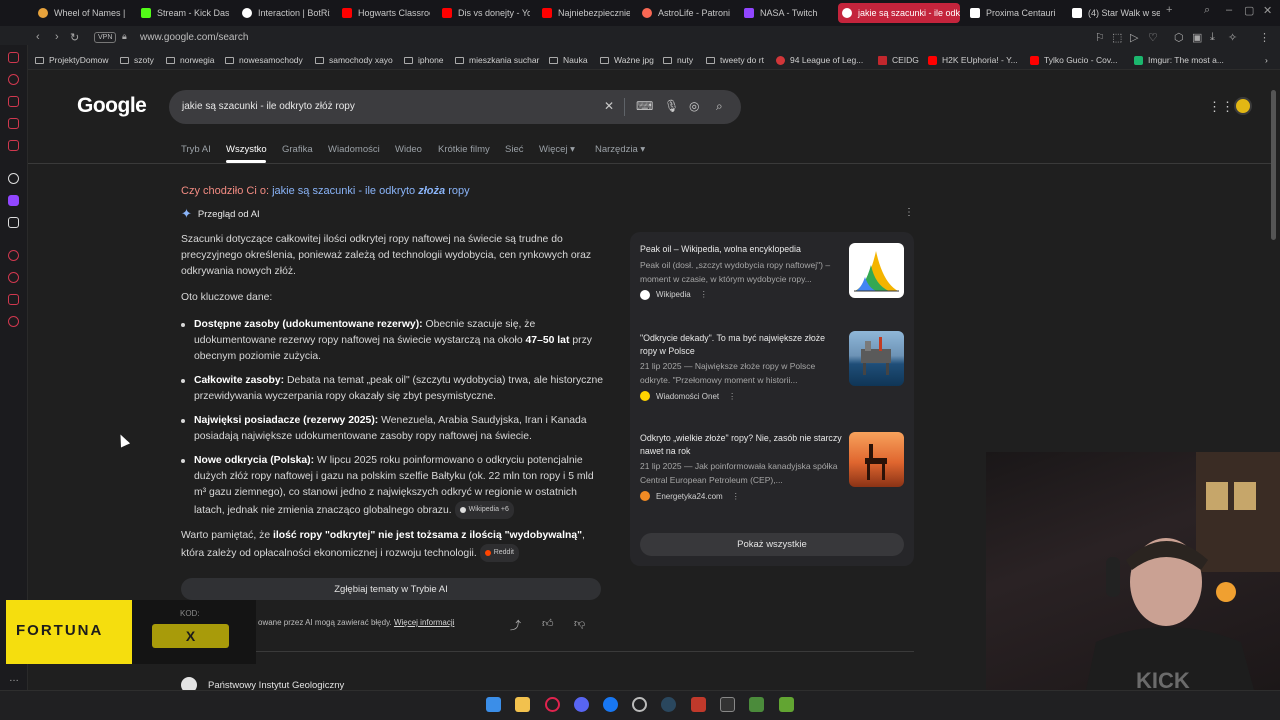  What do you see at coordinates (13, 277) in the screenshot?
I see `sidebar-clock-icon` at bounding box center [13, 277].